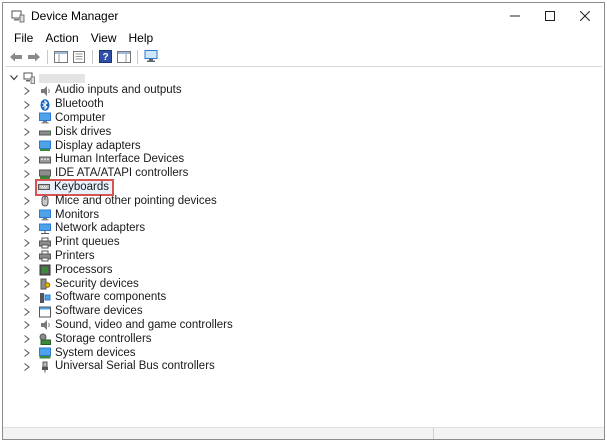 The width and height of the screenshot is (607, 442). I want to click on mouse-icon, so click(45, 201).